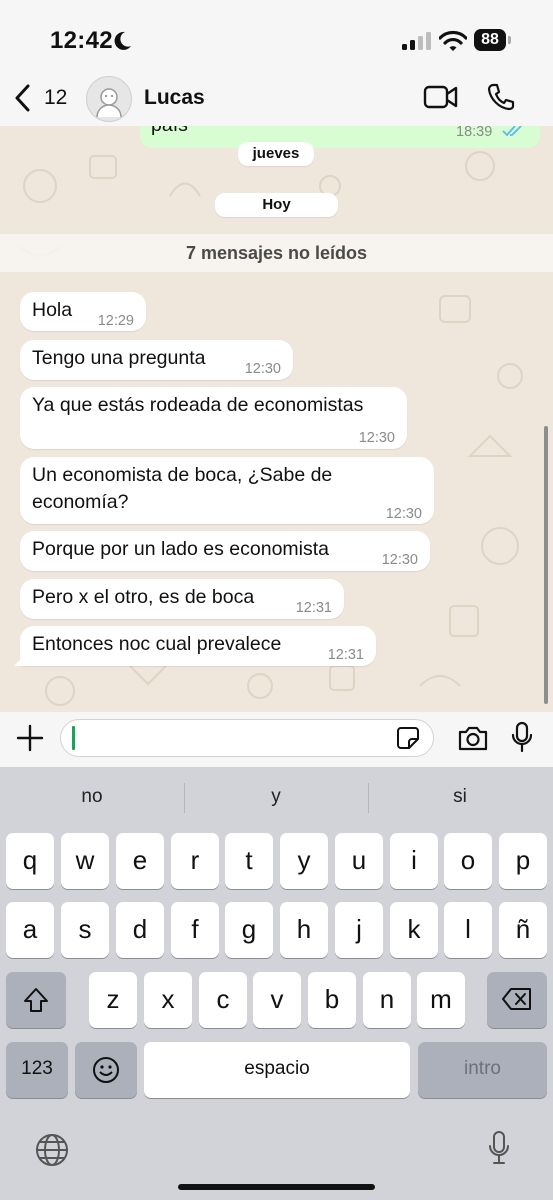 Image resolution: width=553 pixels, height=1200 pixels. What do you see at coordinates (276, 1187) in the screenshot?
I see `home-indicator` at bounding box center [276, 1187].